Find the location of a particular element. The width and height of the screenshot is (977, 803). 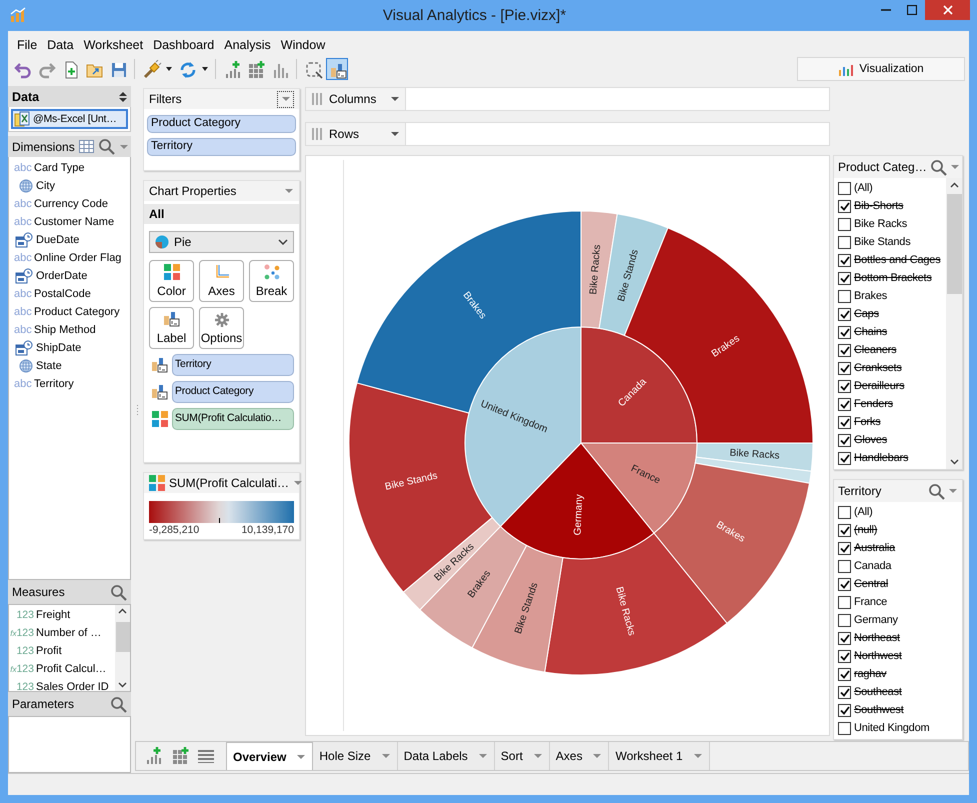

property-button: Axes is located at coordinates (221, 281).